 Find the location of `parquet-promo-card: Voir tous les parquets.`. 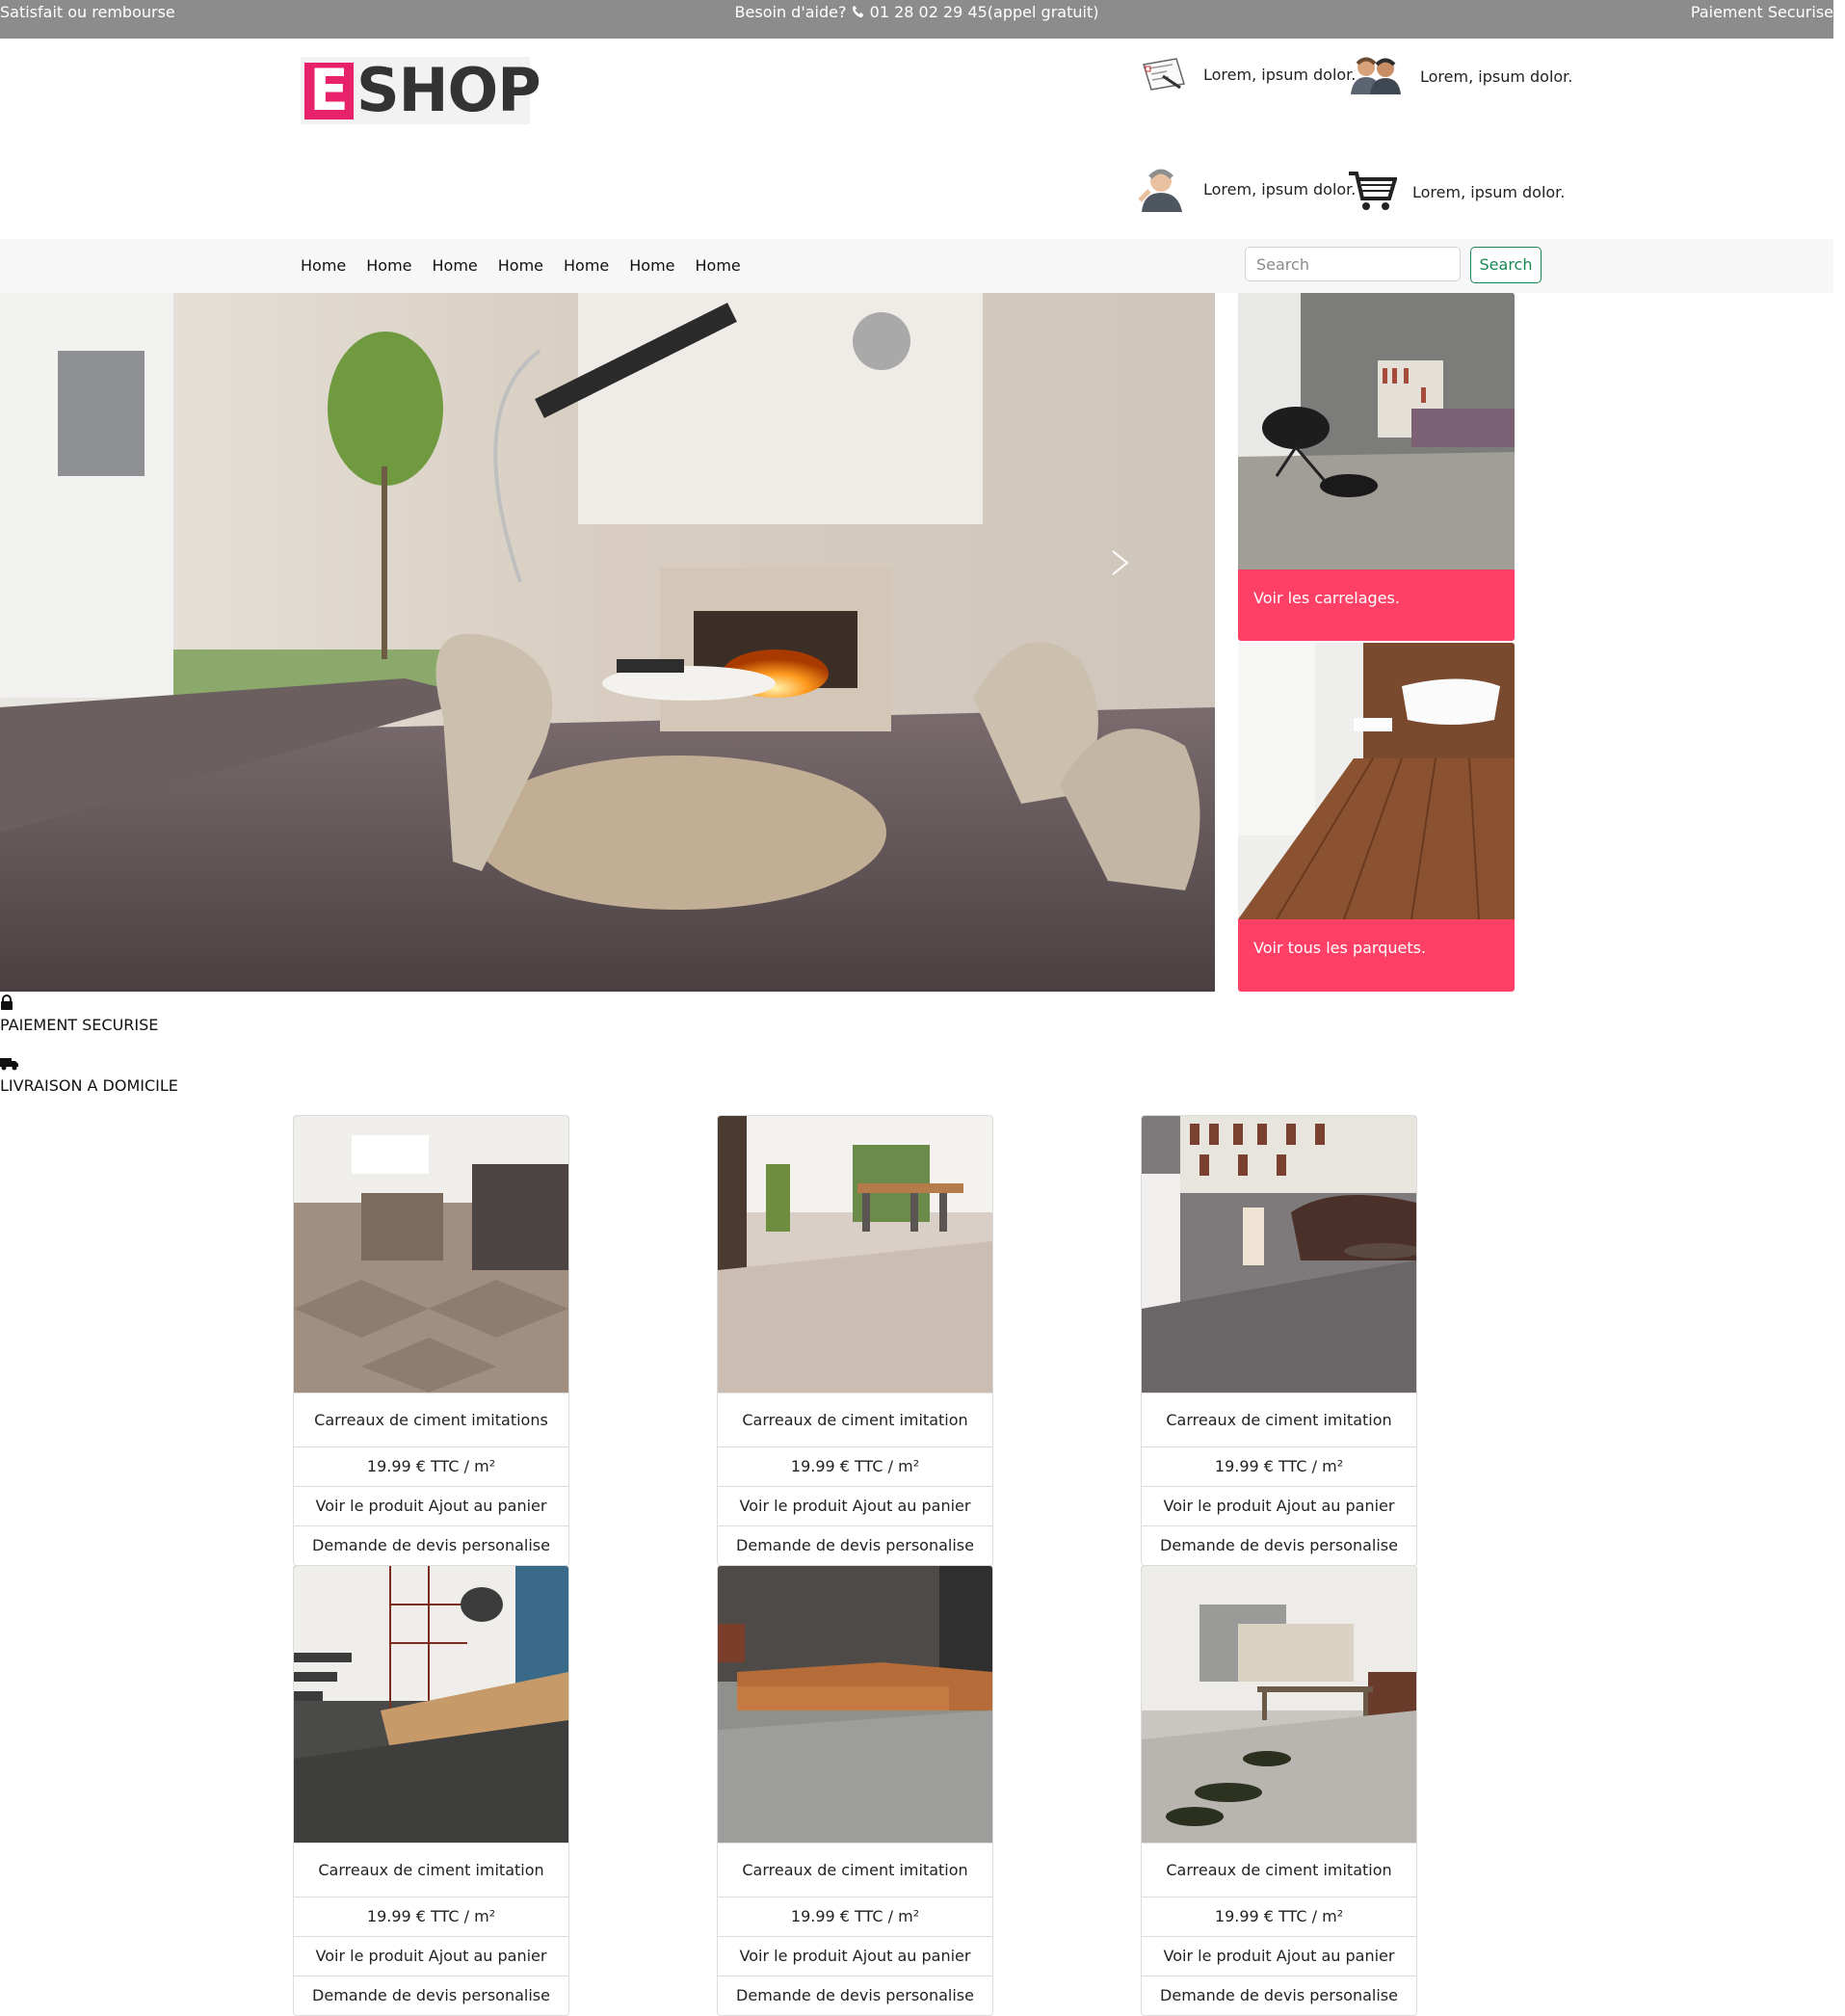

parquet-promo-card: Voir tous les parquets. is located at coordinates (1376, 817).